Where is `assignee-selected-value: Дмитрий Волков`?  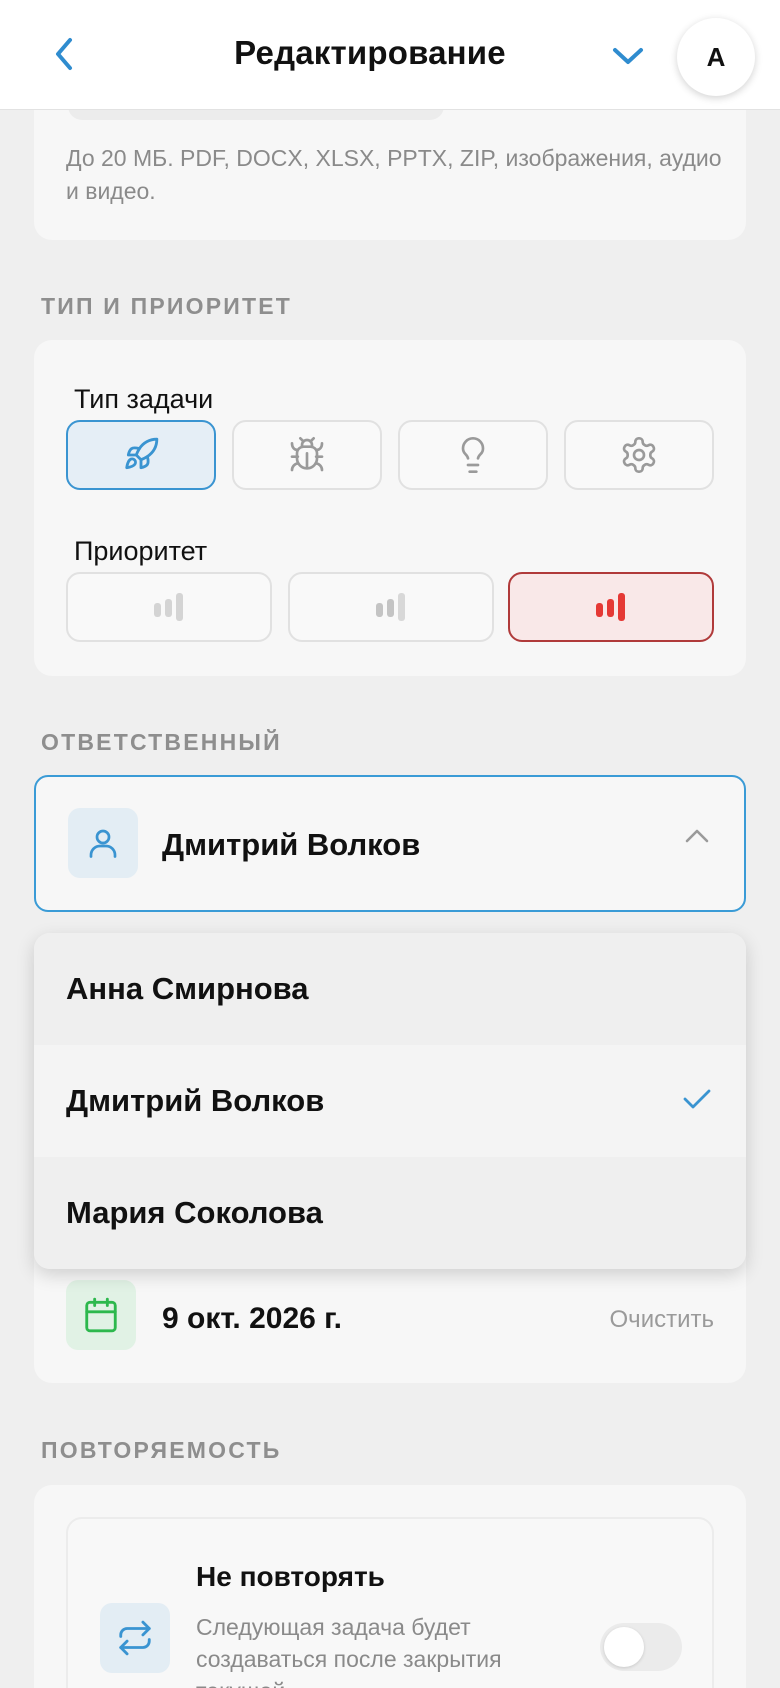 assignee-selected-value: Дмитрий Волков is located at coordinates (291, 844).